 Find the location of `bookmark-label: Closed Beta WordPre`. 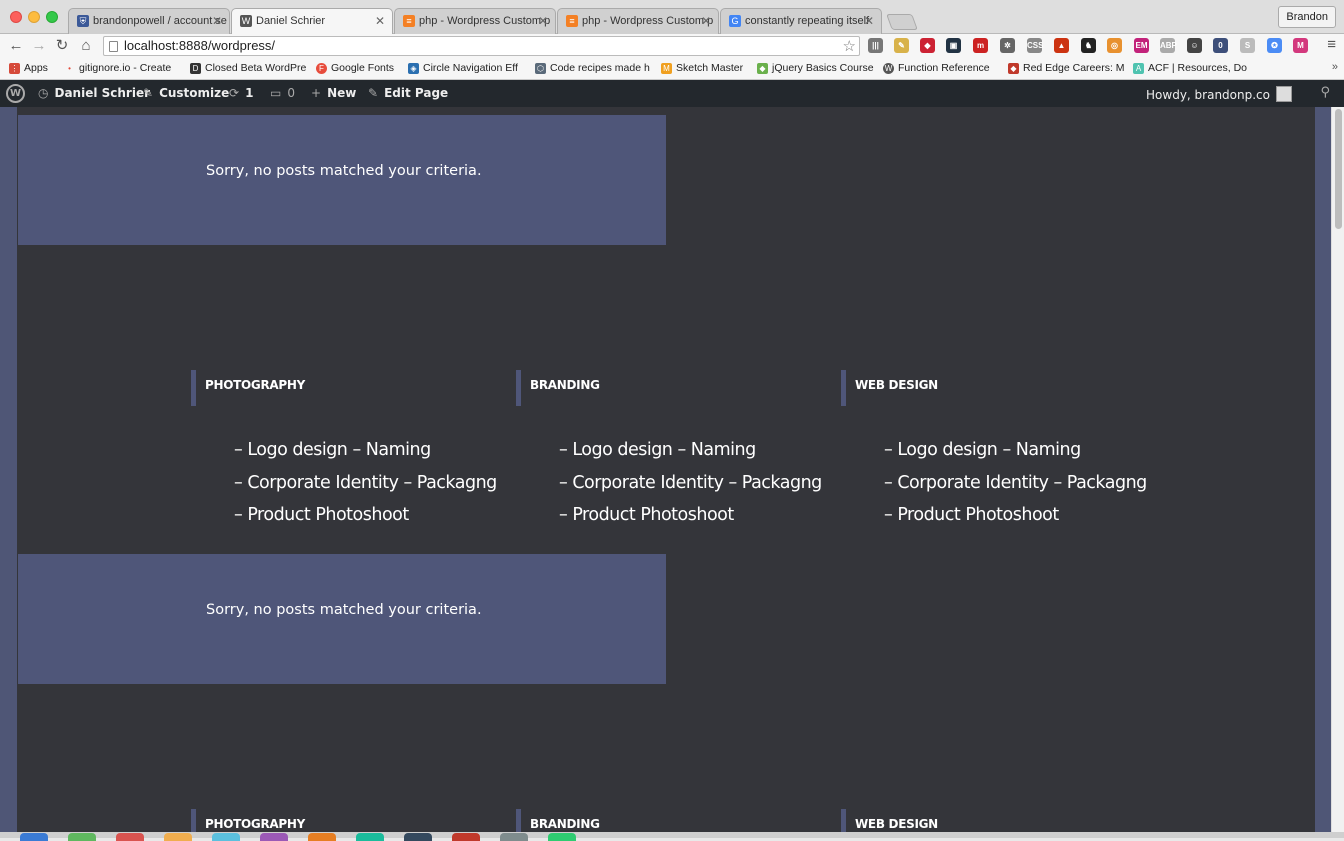

bookmark-label: Closed Beta WordPre is located at coordinates (256, 68).